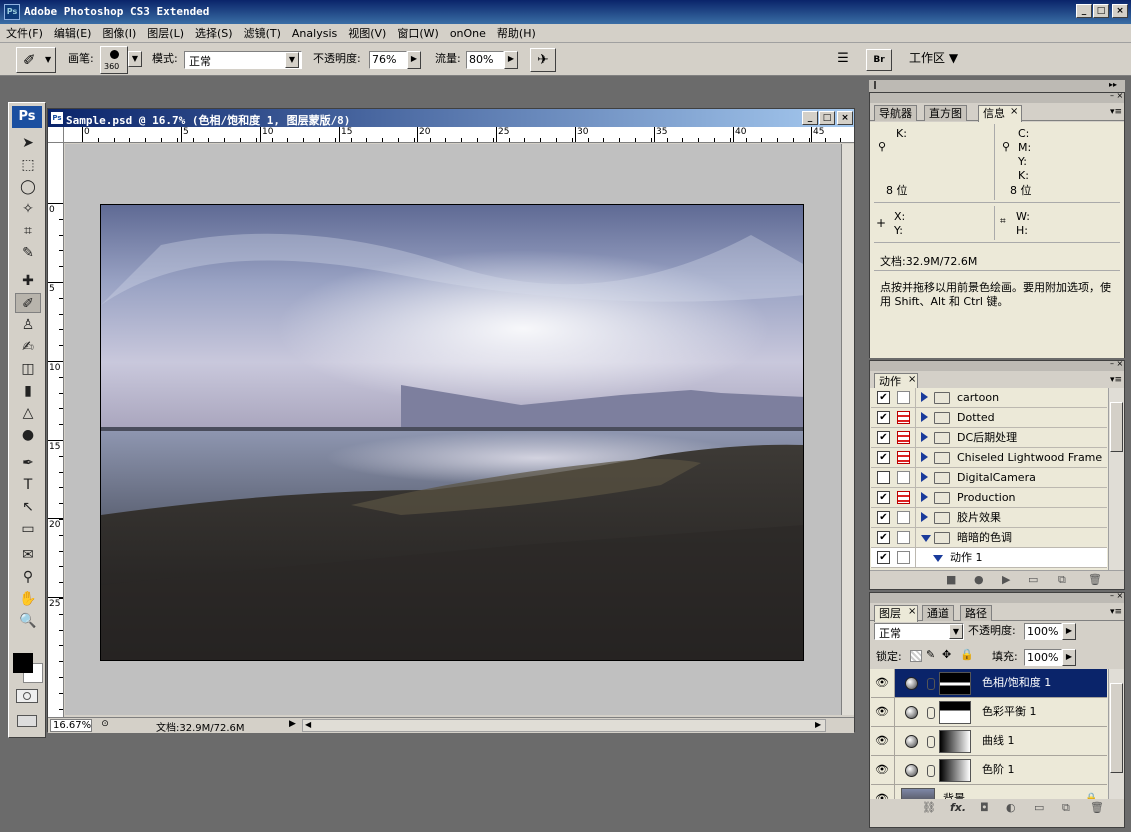 The width and height of the screenshot is (1131, 832). I want to click on status-menu-arrow-icon: ▶, so click(292, 724).